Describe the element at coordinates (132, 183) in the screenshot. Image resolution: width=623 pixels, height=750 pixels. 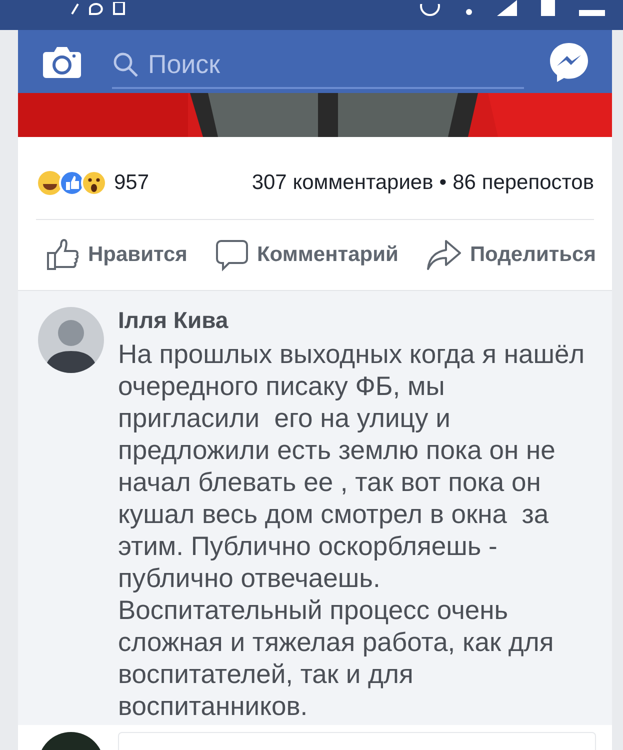
I see `reaction-count: 957` at that location.